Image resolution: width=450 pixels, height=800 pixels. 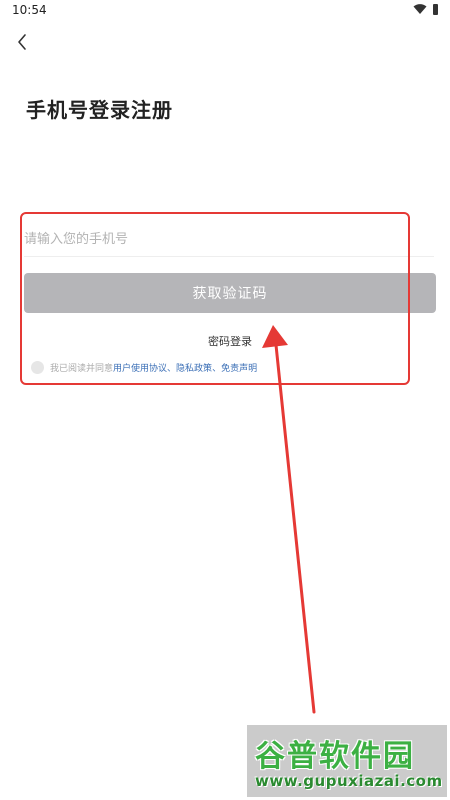 I want to click on user-agreement-link: 用户使用协议, so click(x=140, y=367).